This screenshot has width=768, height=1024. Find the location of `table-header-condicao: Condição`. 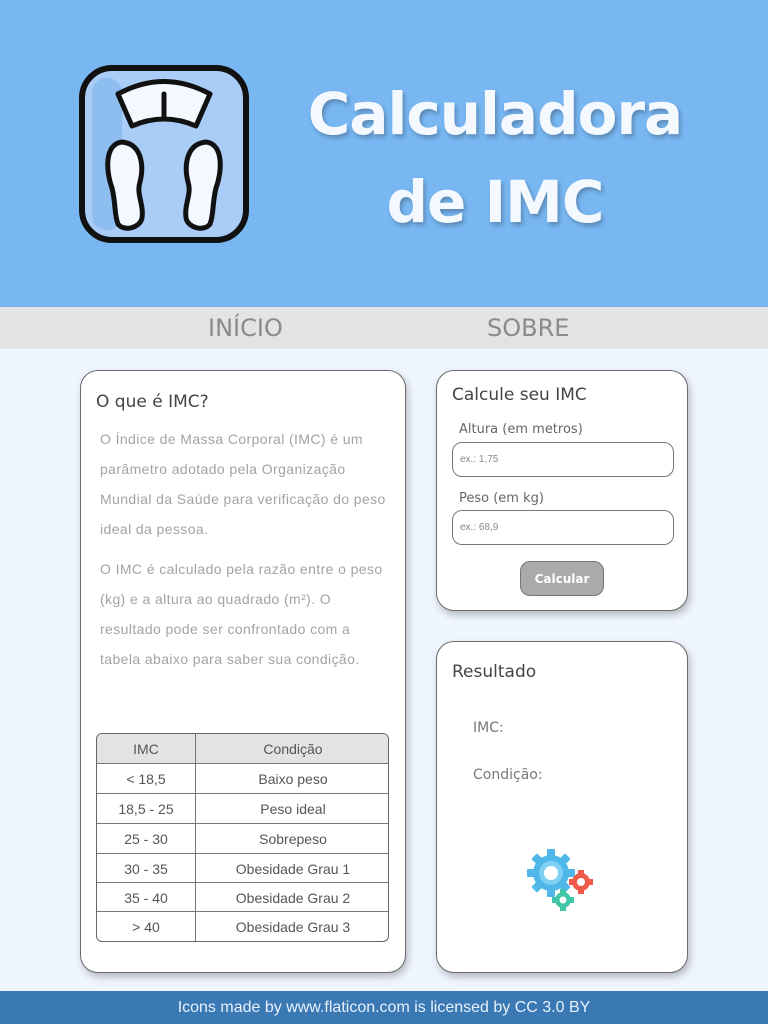

table-header-condicao: Condição is located at coordinates (293, 749).